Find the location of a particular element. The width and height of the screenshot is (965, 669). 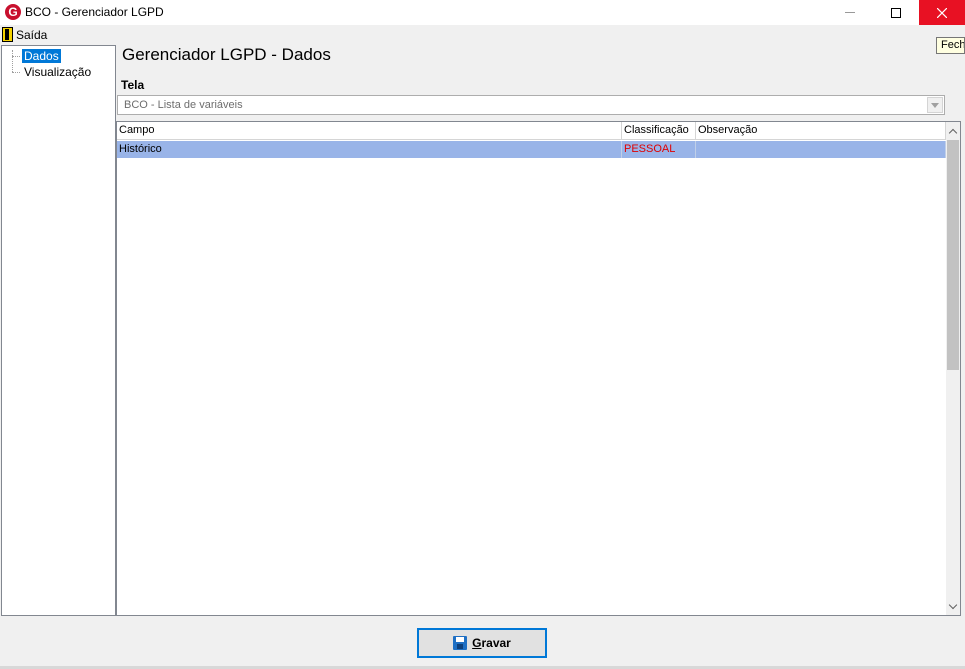

maximize-button is located at coordinates (896, 12).